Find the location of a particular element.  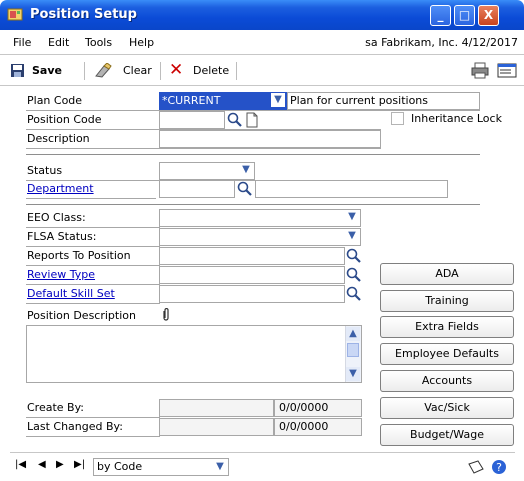

position-description-textarea is located at coordinates (194, 354).